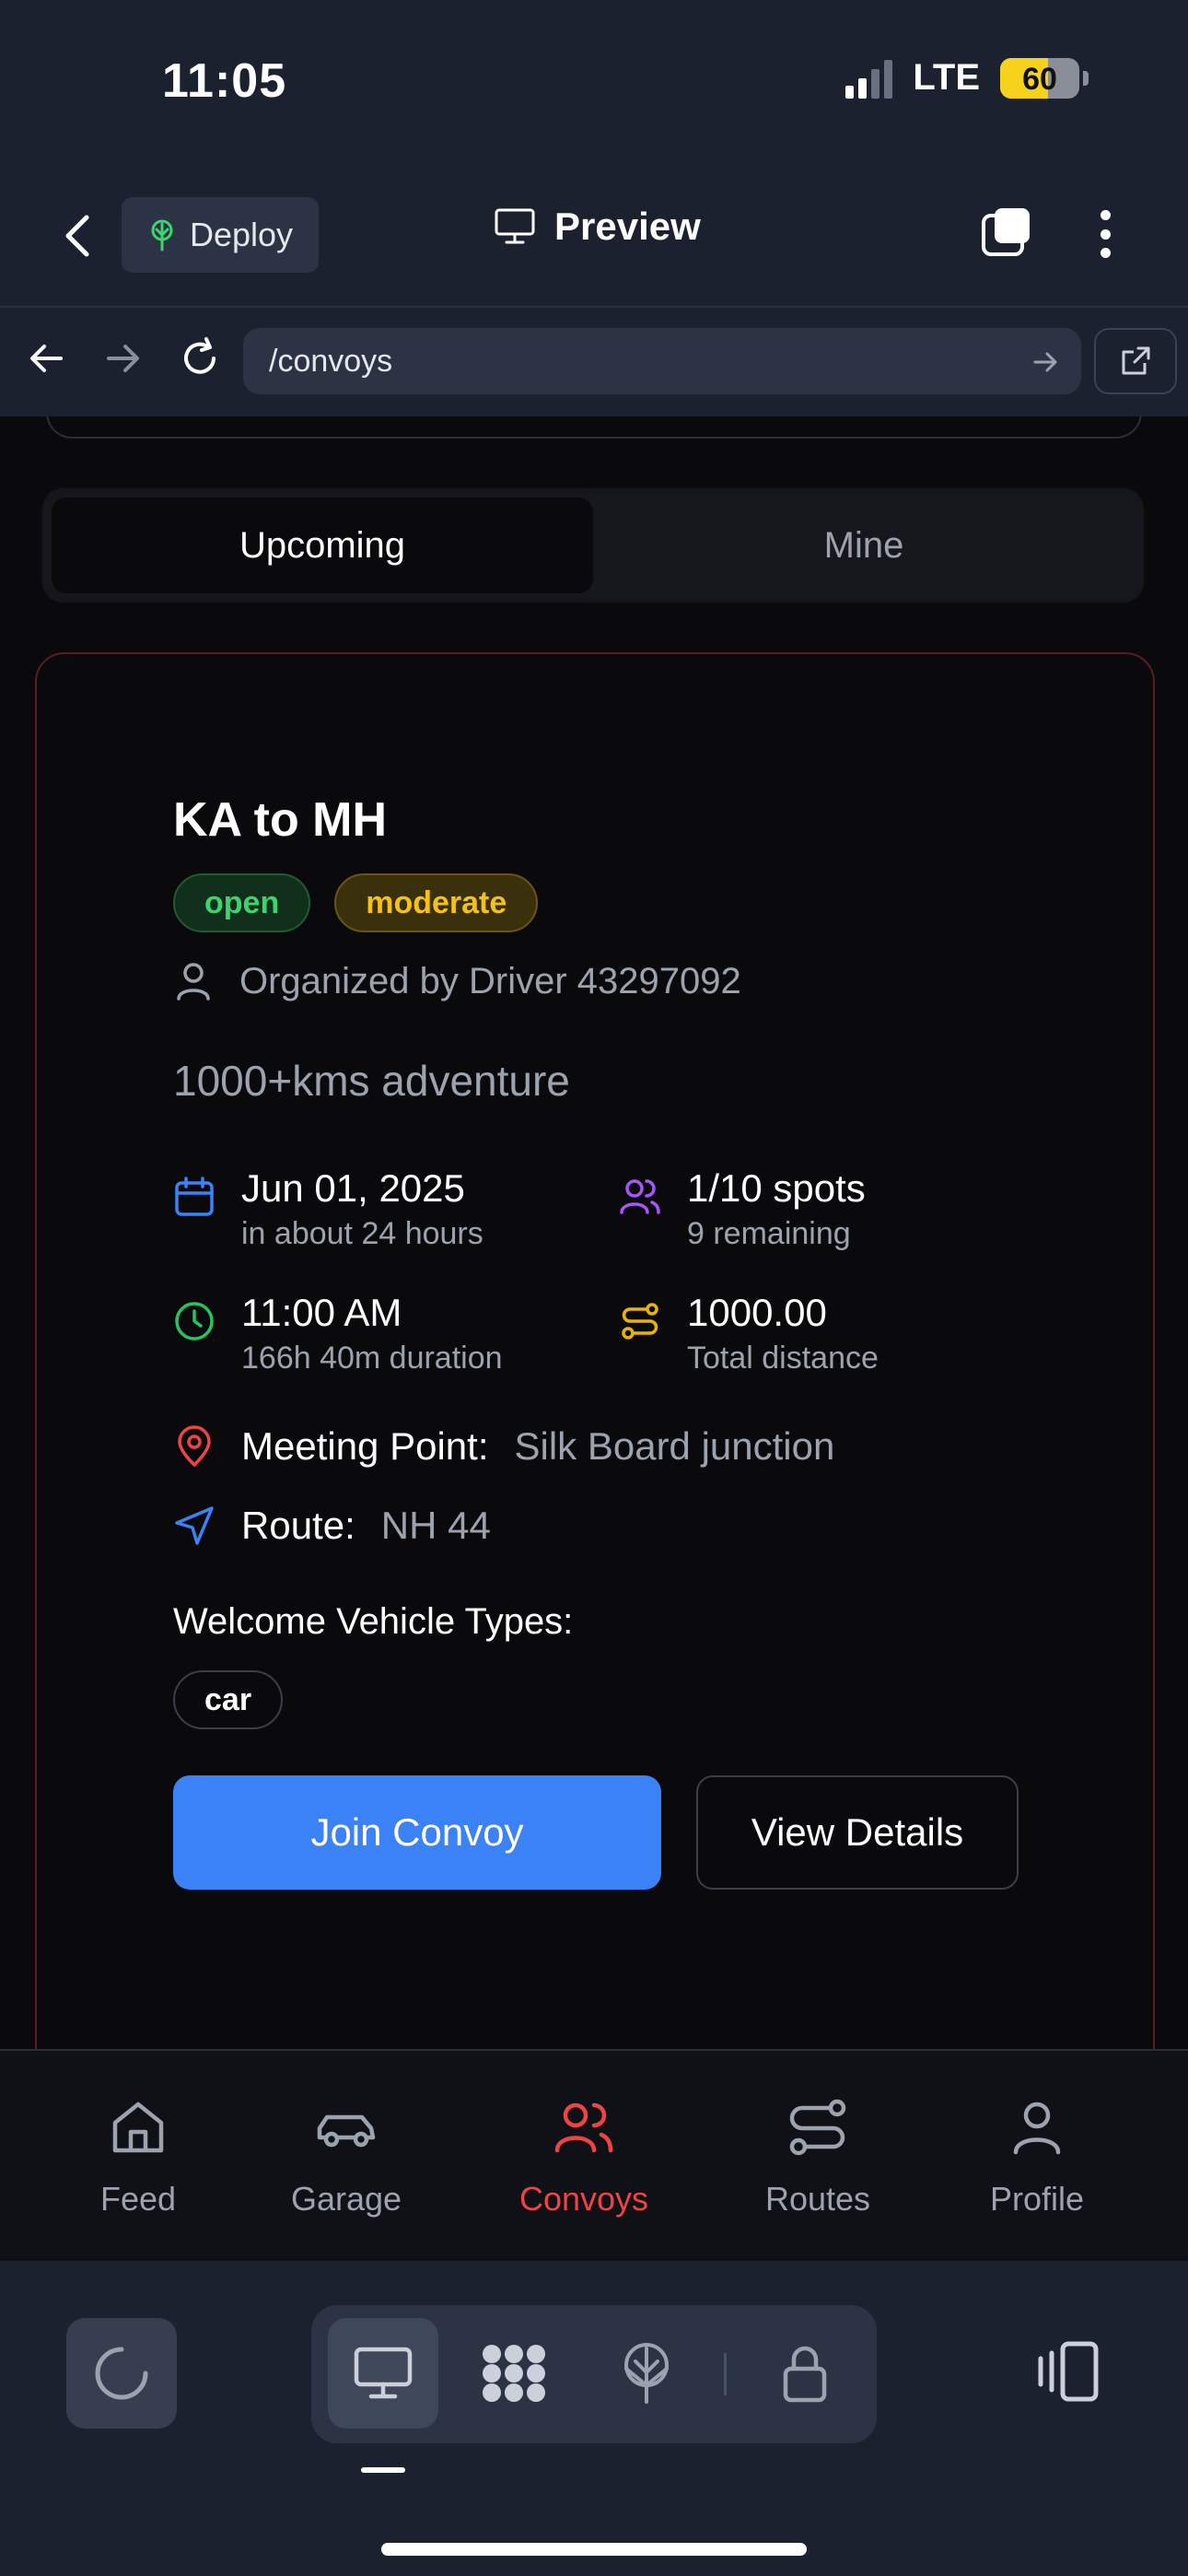 The height and width of the screenshot is (2576, 1188). Describe the element at coordinates (584, 2157) in the screenshot. I see `tab-convoys: Convoys` at that location.